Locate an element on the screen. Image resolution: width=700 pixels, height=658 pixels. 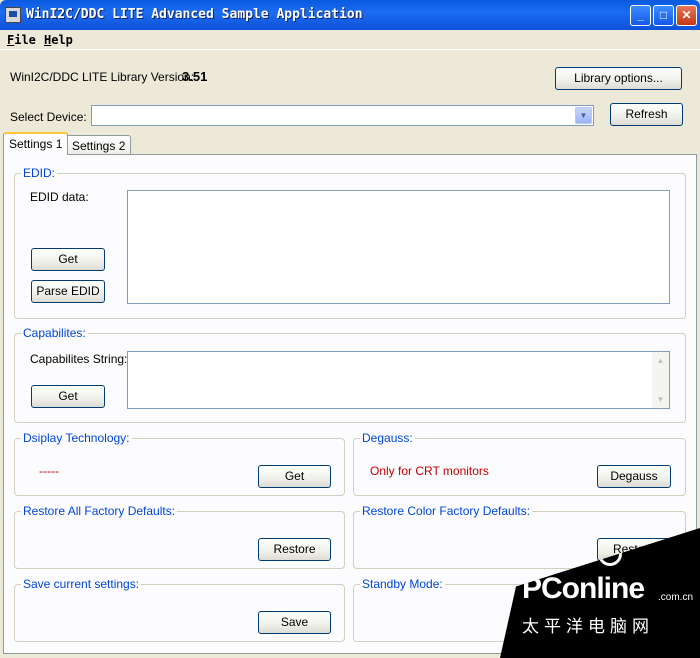
maximize-icon: □ is located at coordinates (663, 15).